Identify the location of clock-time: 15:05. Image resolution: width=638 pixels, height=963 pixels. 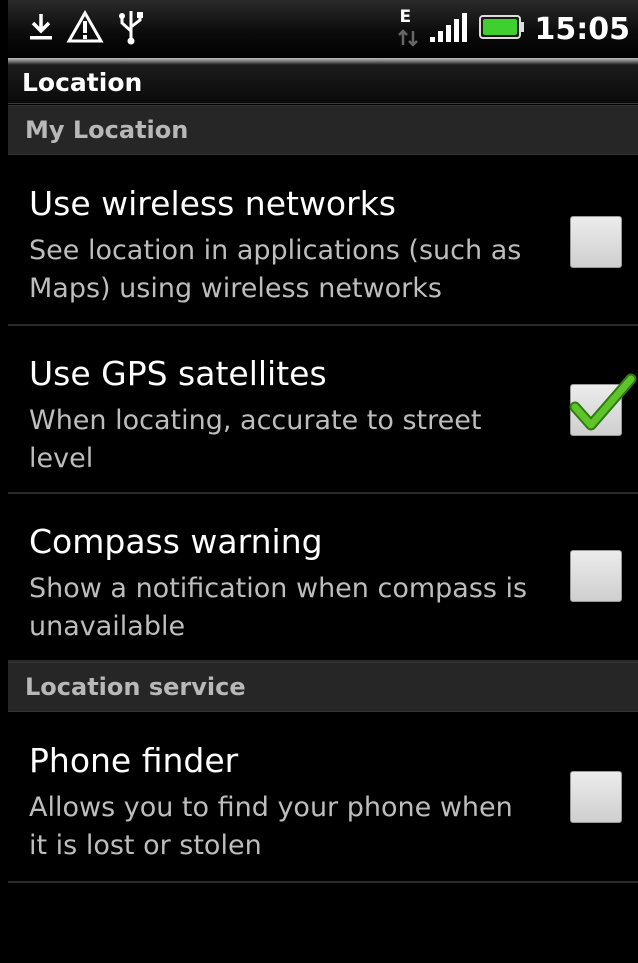
(582, 29).